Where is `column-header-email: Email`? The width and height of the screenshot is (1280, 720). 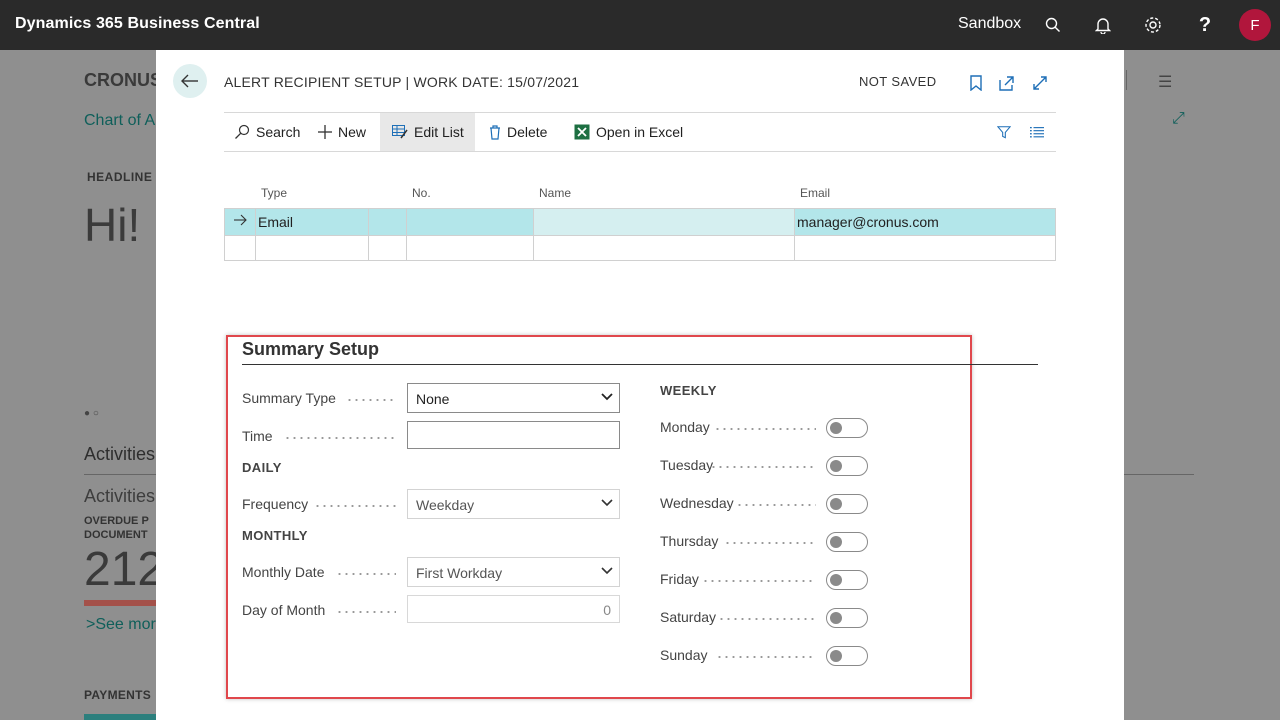 column-header-email: Email is located at coordinates (815, 193).